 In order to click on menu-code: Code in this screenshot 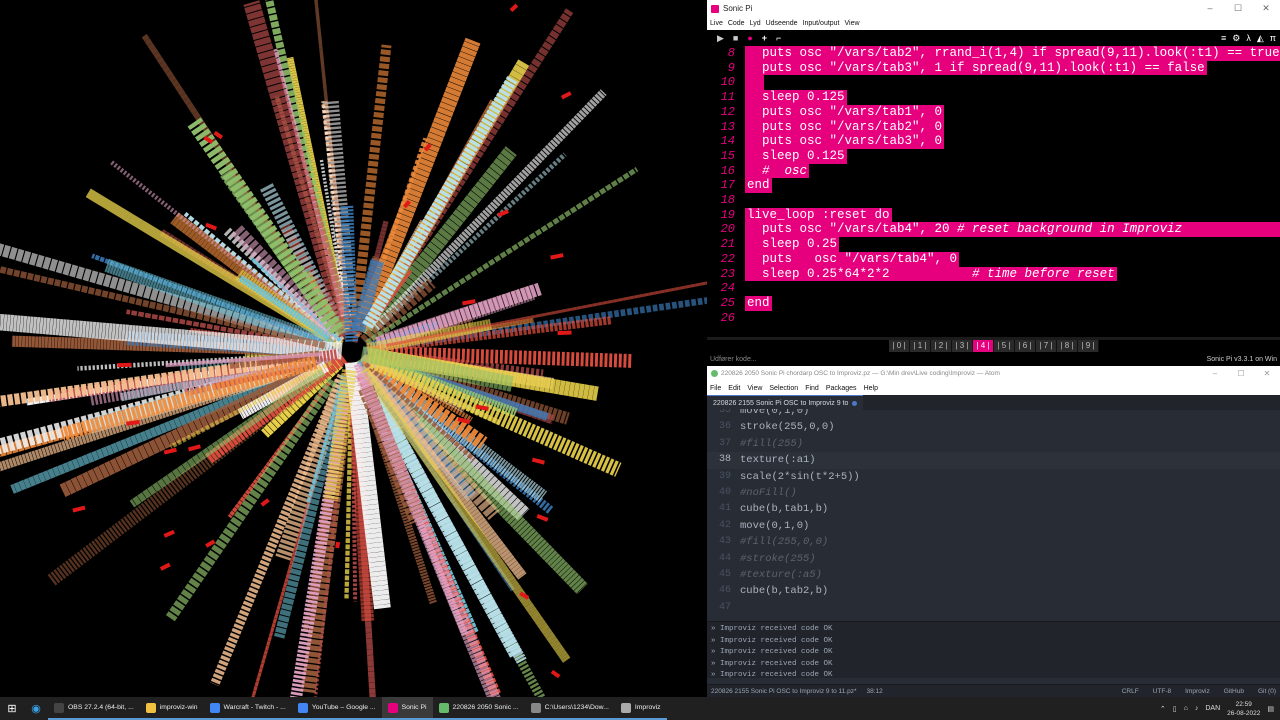, I will do `click(736, 23)`.